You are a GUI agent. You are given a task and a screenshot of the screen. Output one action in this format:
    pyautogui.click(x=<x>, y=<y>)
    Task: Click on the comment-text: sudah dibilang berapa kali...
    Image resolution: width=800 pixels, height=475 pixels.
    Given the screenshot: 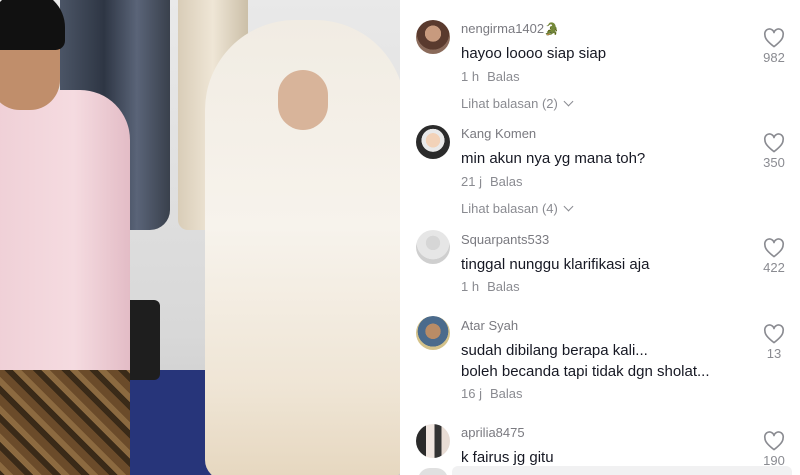 What is the action you would take?
    pyautogui.click(x=554, y=350)
    